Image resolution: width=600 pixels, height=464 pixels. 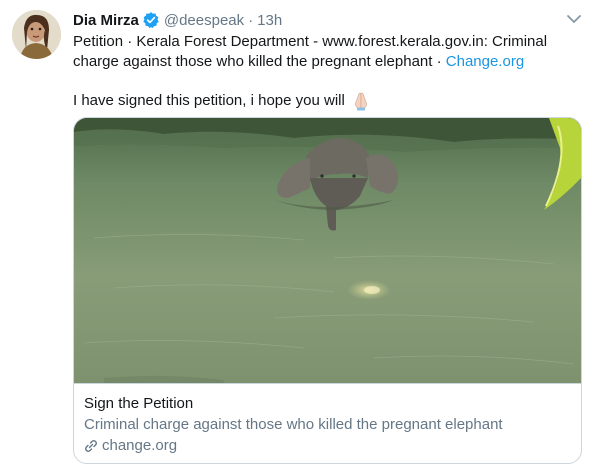 What do you see at coordinates (361, 101) in the screenshot?
I see `pray-icon` at bounding box center [361, 101].